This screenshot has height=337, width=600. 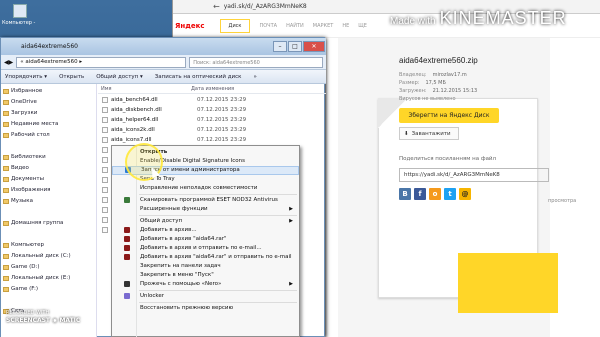 What do you see at coordinates (429, 133) in the screenshot?
I see `download-button: ⬇ Завантажити` at bounding box center [429, 133].